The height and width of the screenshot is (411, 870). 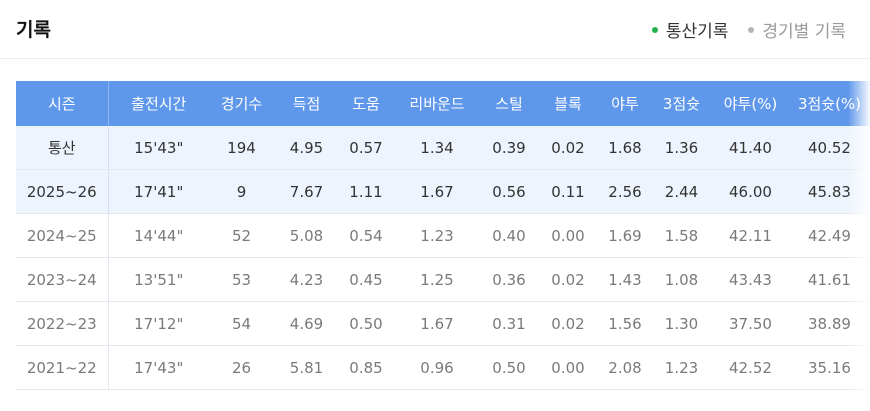 I want to click on stat-cell: 1.25, so click(x=437, y=279).